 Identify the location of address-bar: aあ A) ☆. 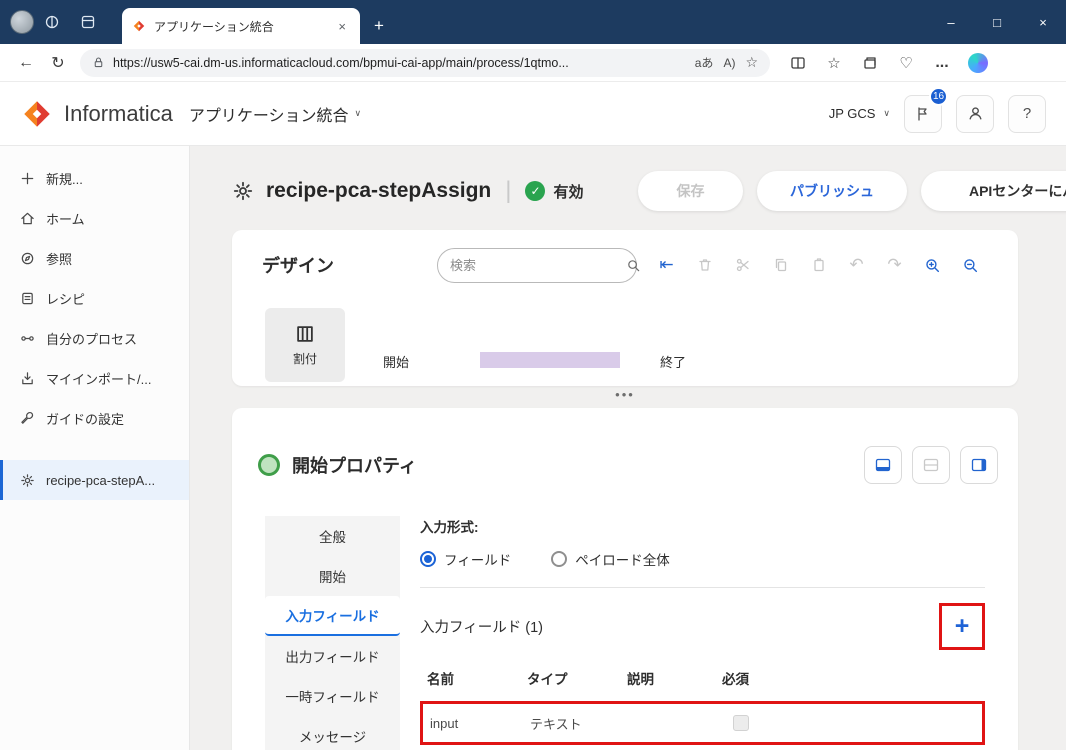
(425, 62).